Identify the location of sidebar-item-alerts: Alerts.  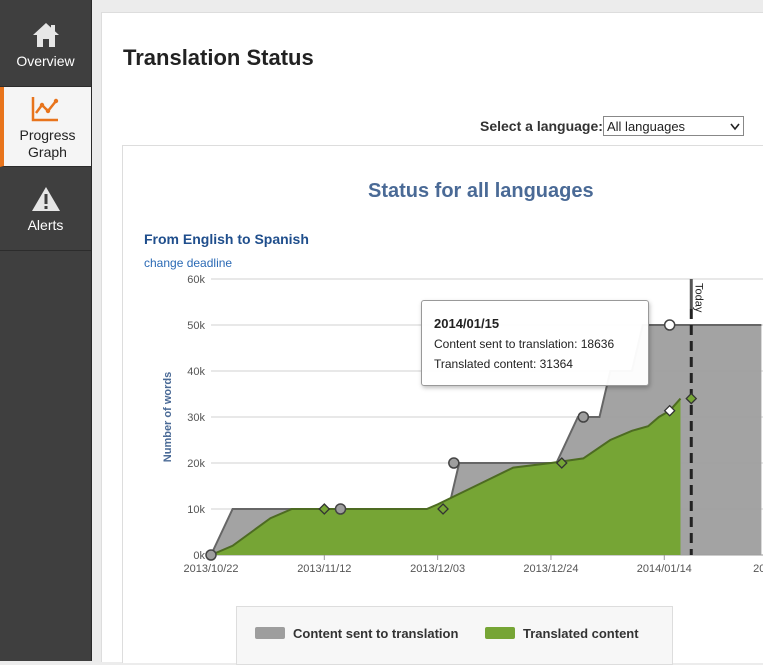
(45, 209).